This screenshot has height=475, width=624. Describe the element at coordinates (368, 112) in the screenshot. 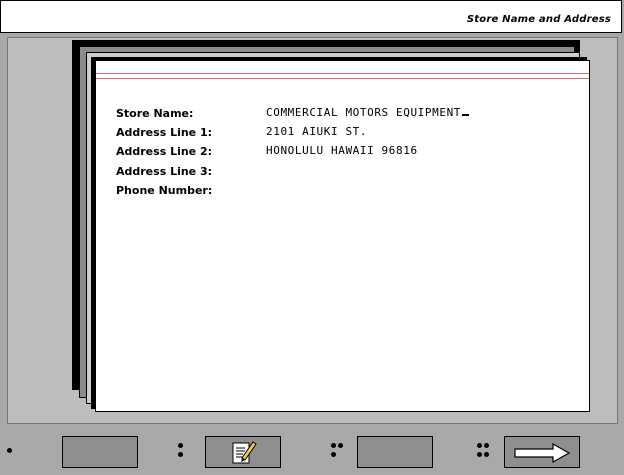

I see `store-name-field: COMMERCIAL MOTORS EQUIPMENT` at that location.